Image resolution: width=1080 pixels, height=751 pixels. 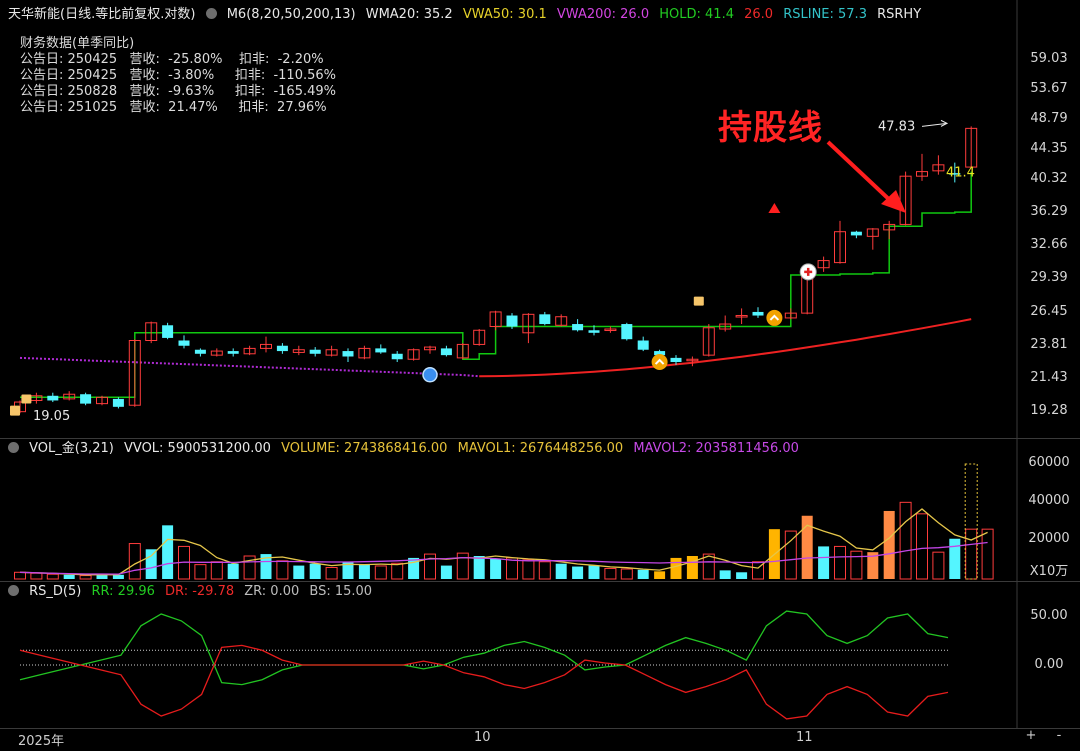 What do you see at coordinates (364, 448) in the screenshot?
I see `volume-value: VOLUME: 2743868416.00` at bounding box center [364, 448].